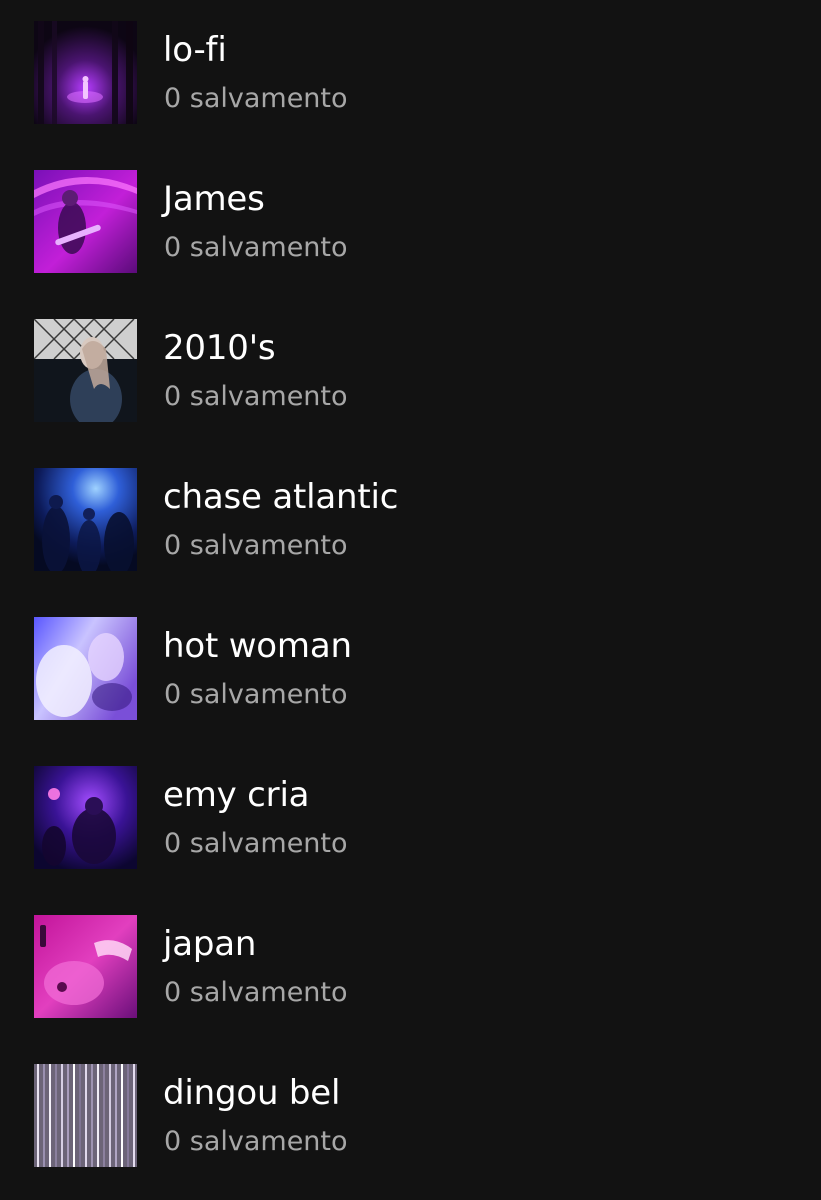  Describe the element at coordinates (410, 968) in the screenshot. I see `playlist-item-japan: japan 0 salvamento` at that location.